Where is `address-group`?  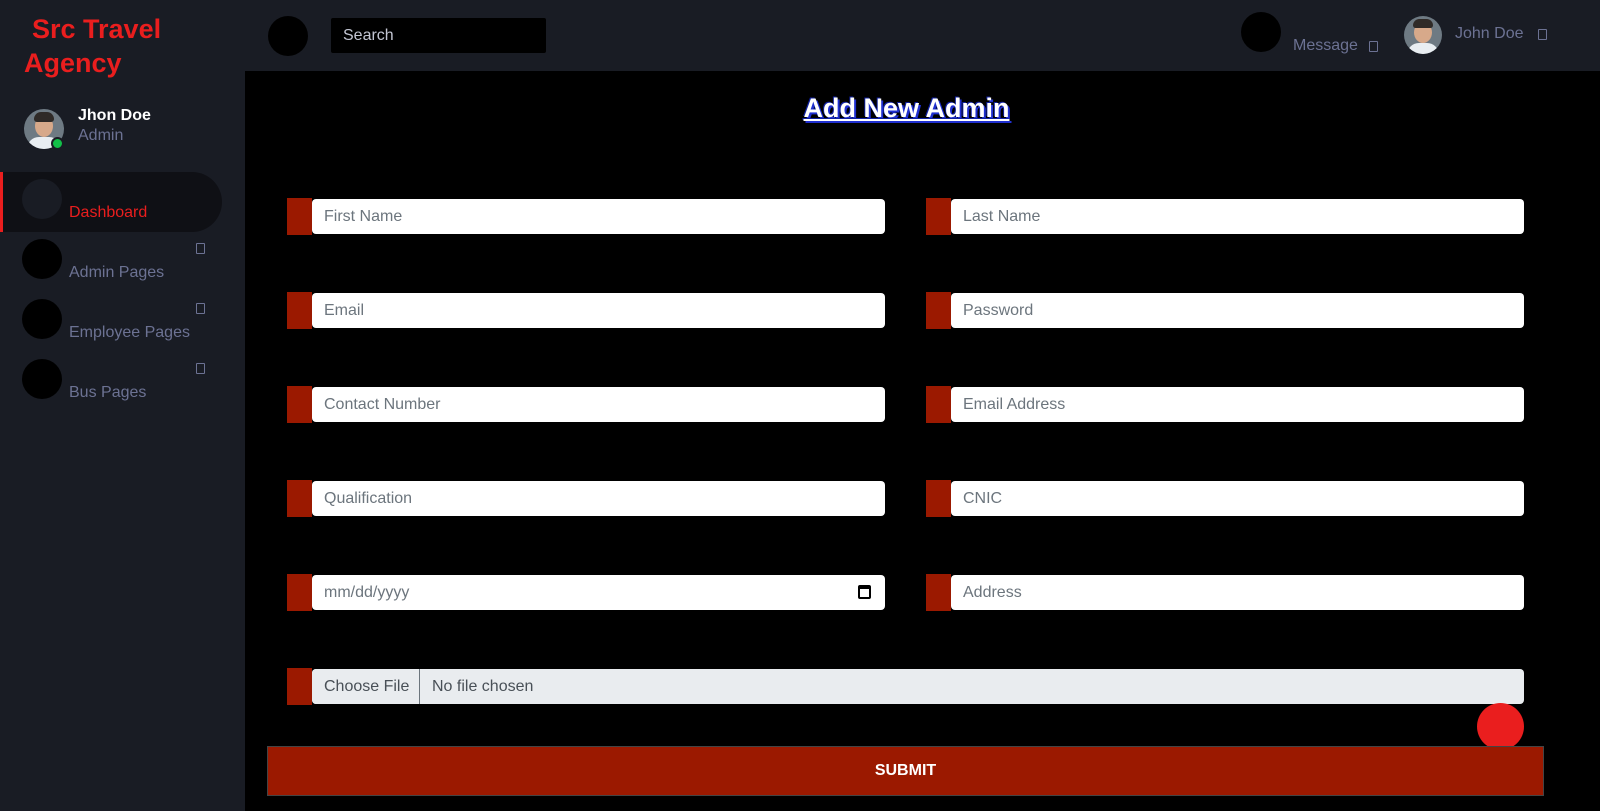
address-group is located at coordinates (1225, 592).